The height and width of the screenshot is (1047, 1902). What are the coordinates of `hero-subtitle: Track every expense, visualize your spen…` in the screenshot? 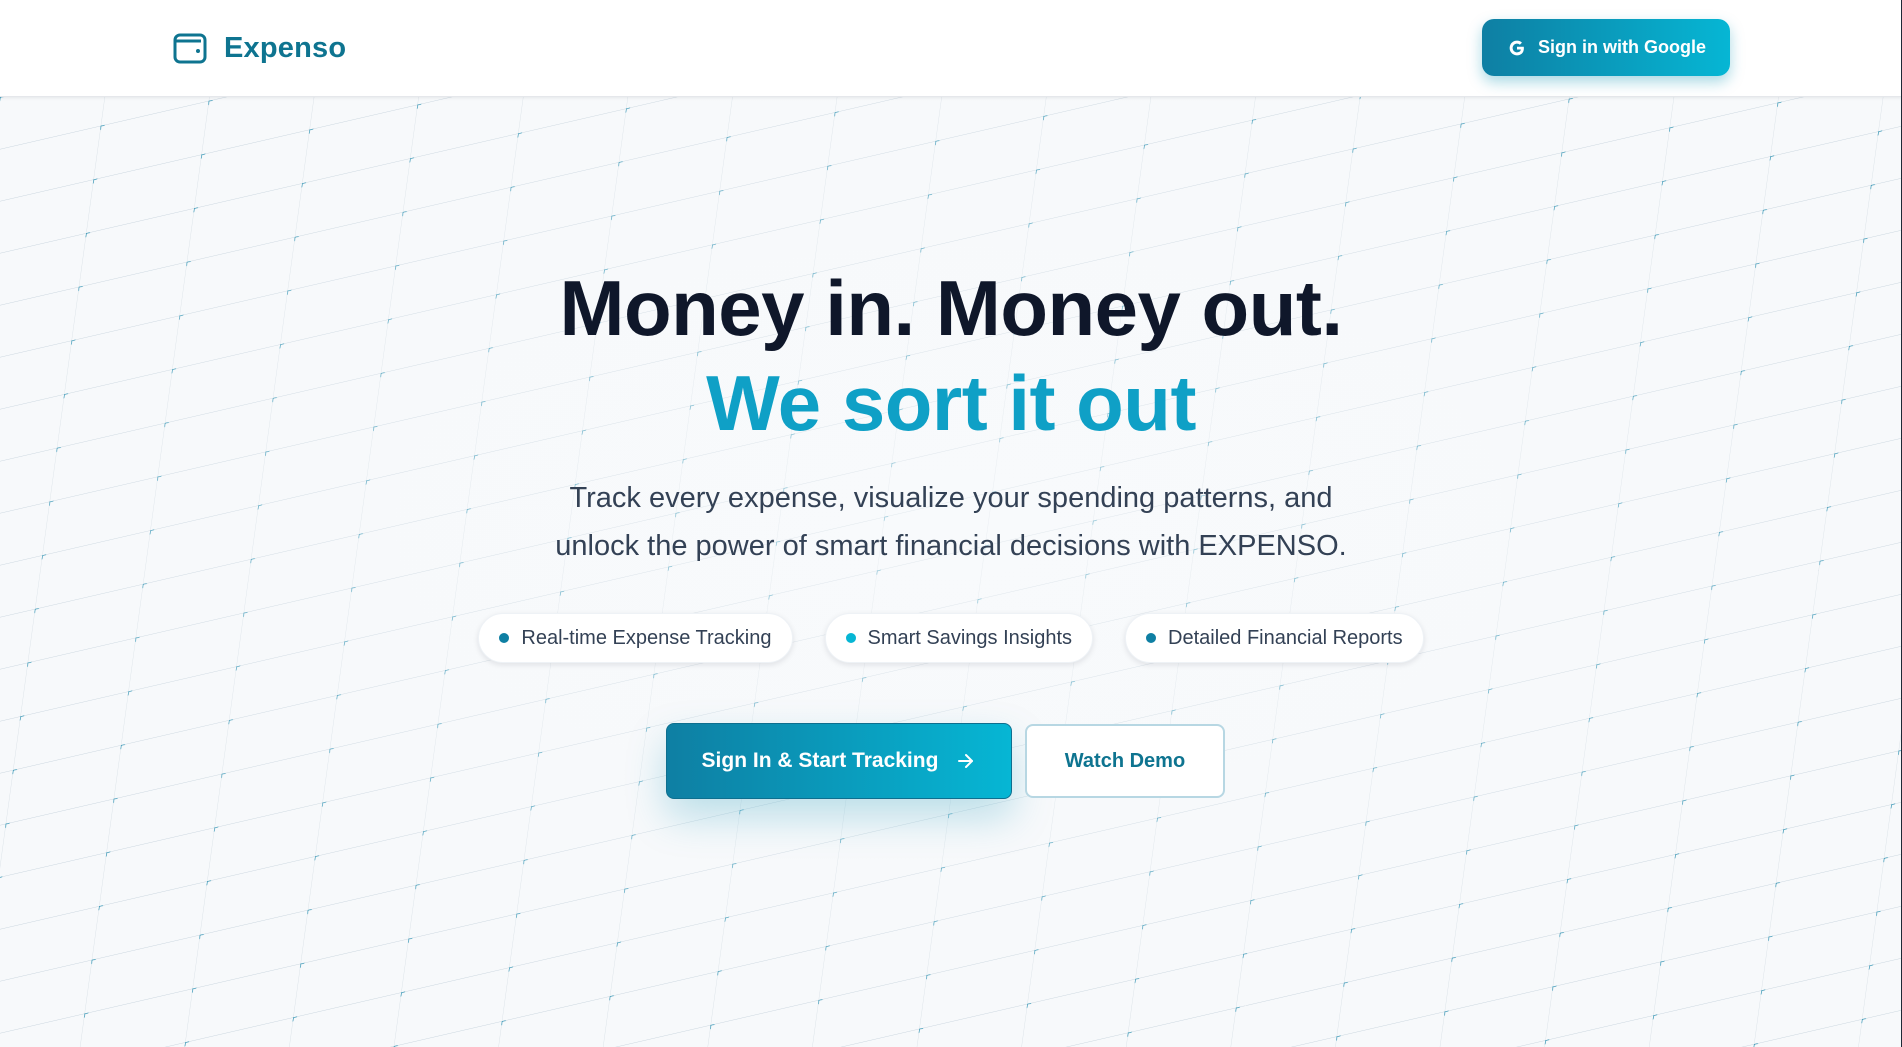 It's located at (951, 522).